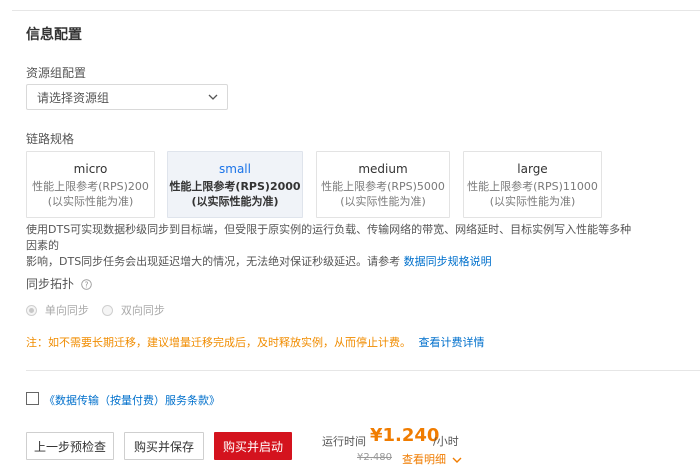 This screenshot has height=471, width=700. Describe the element at coordinates (424, 459) in the screenshot. I see `view-details-label: 查看明细` at that location.